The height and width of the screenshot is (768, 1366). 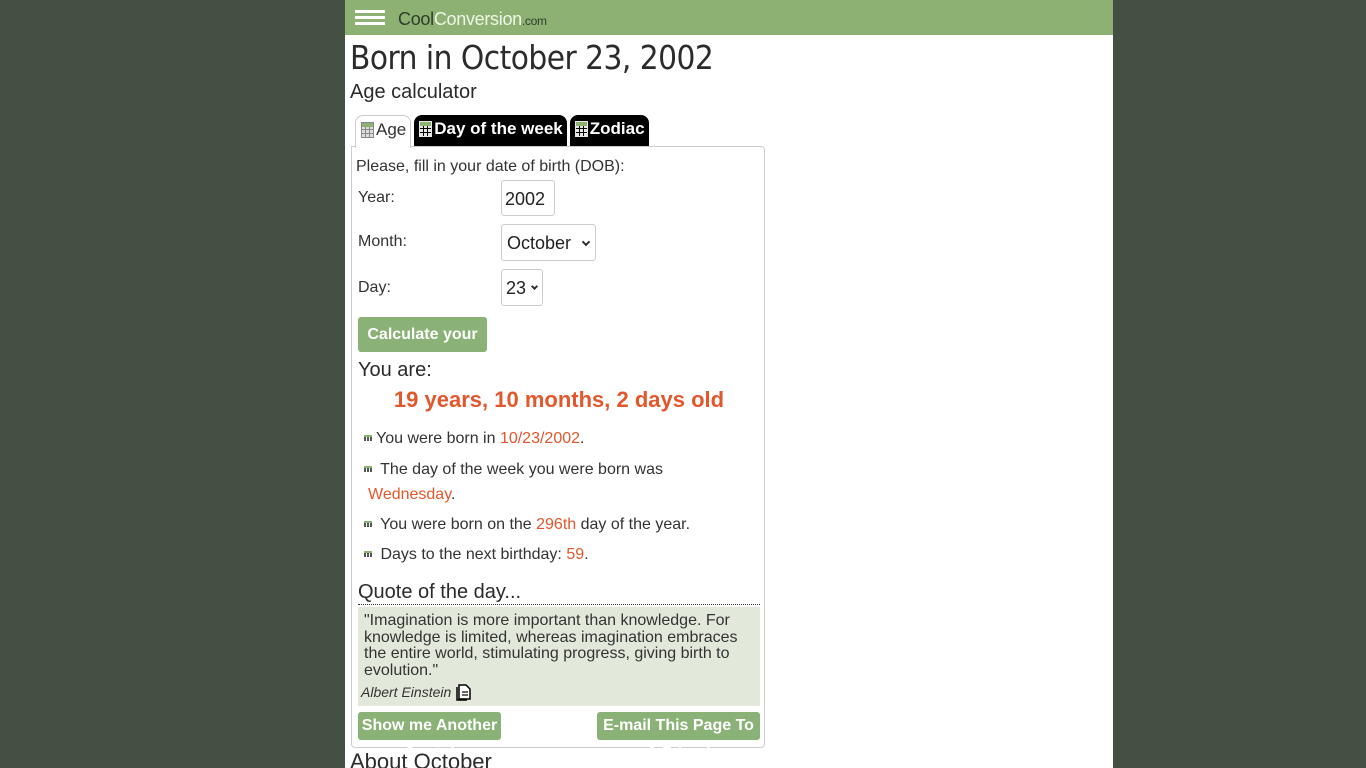 I want to click on year-input: 2002, so click(x=528, y=198).